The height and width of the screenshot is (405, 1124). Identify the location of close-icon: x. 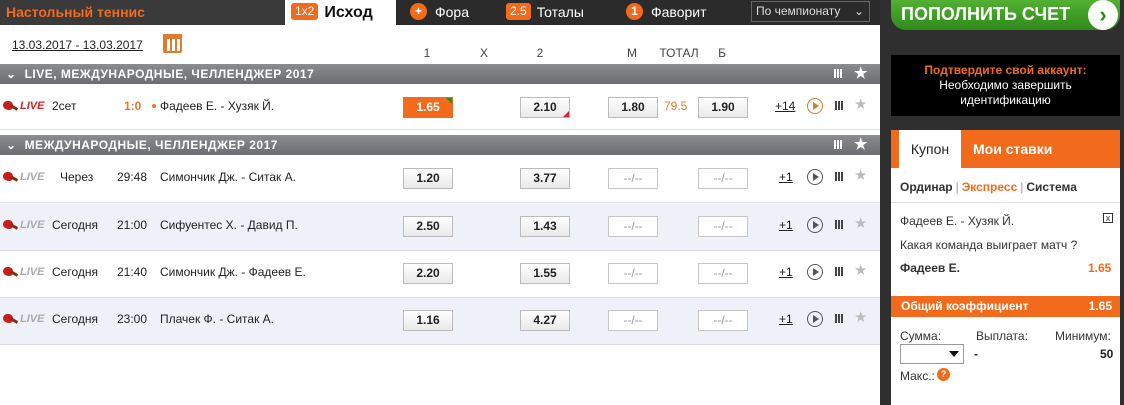
(1108, 218).